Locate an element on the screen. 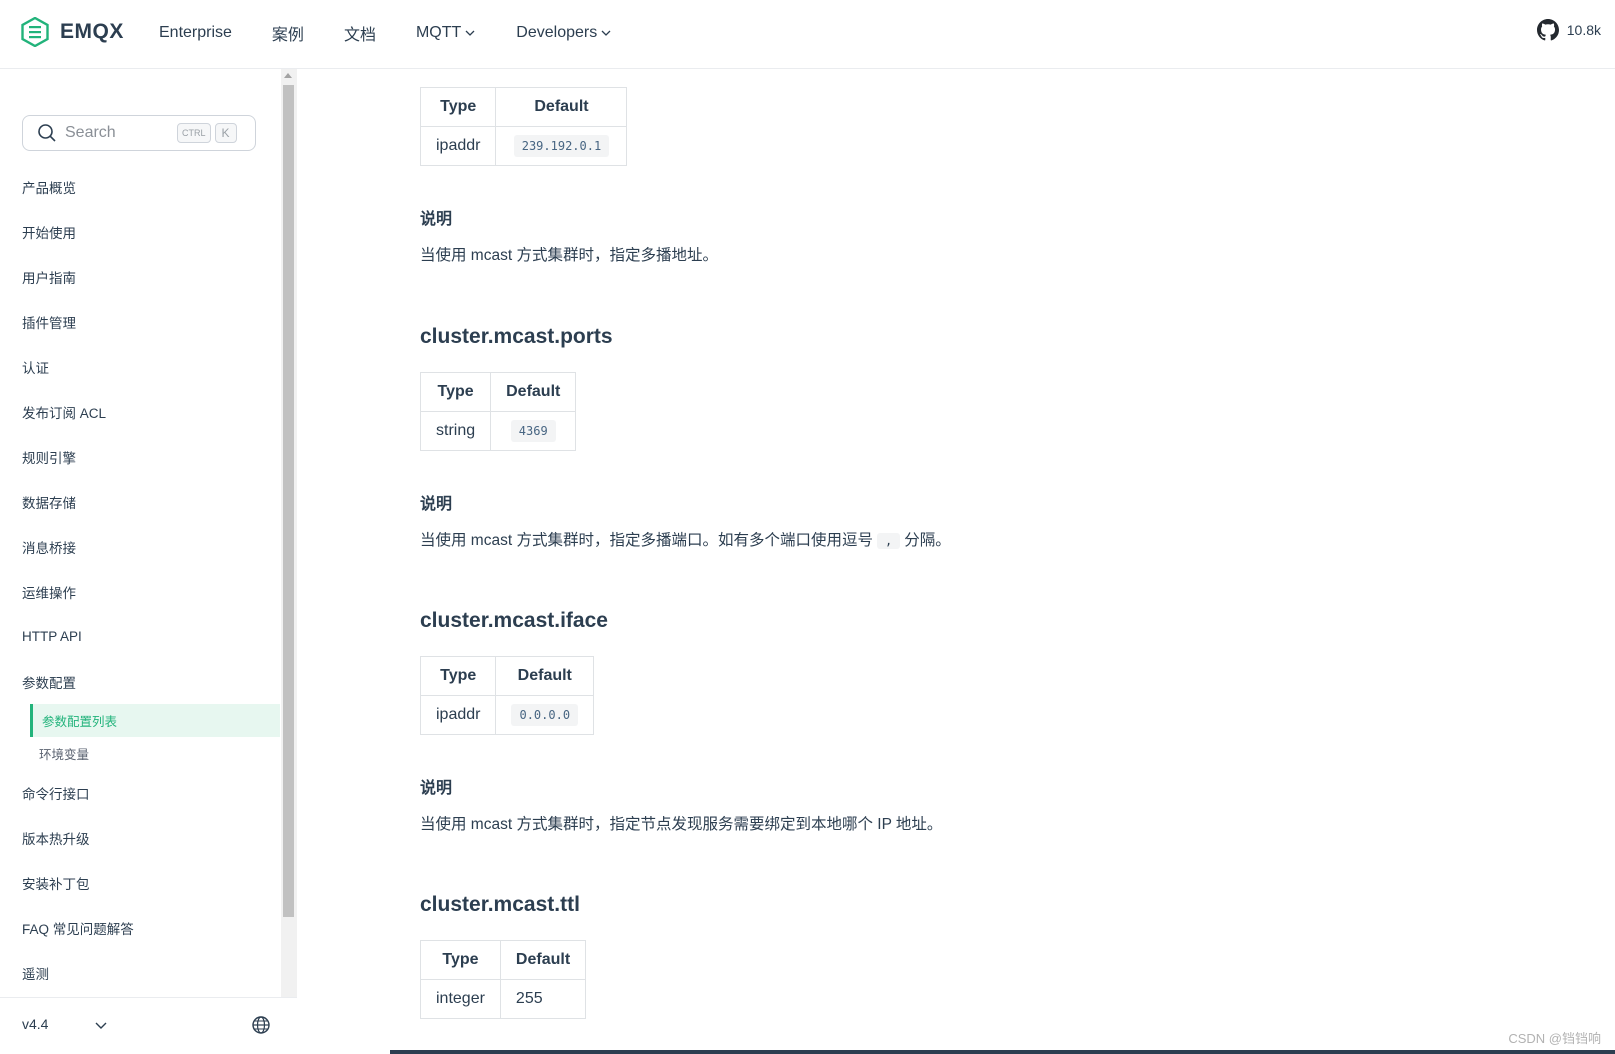 The image size is (1615, 1054). search-icon is located at coordinates (47, 133).